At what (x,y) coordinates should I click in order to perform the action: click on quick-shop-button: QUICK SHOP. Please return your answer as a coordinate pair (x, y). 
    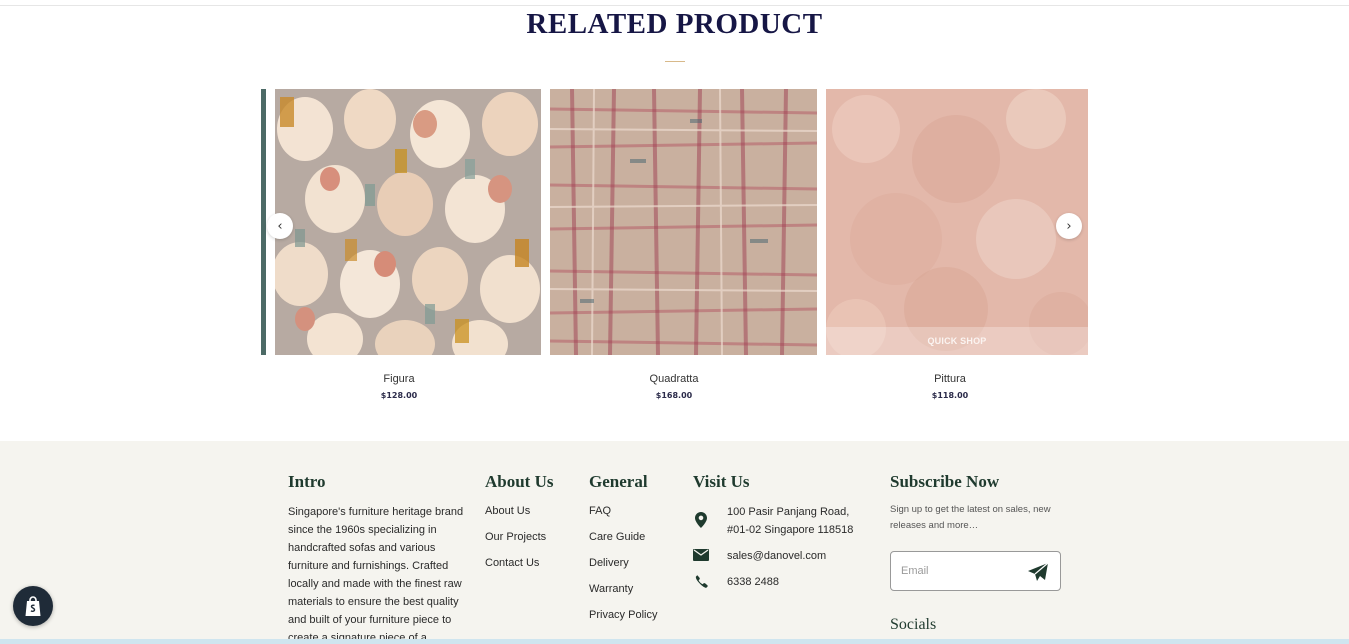
    Looking at the image, I should click on (957, 341).